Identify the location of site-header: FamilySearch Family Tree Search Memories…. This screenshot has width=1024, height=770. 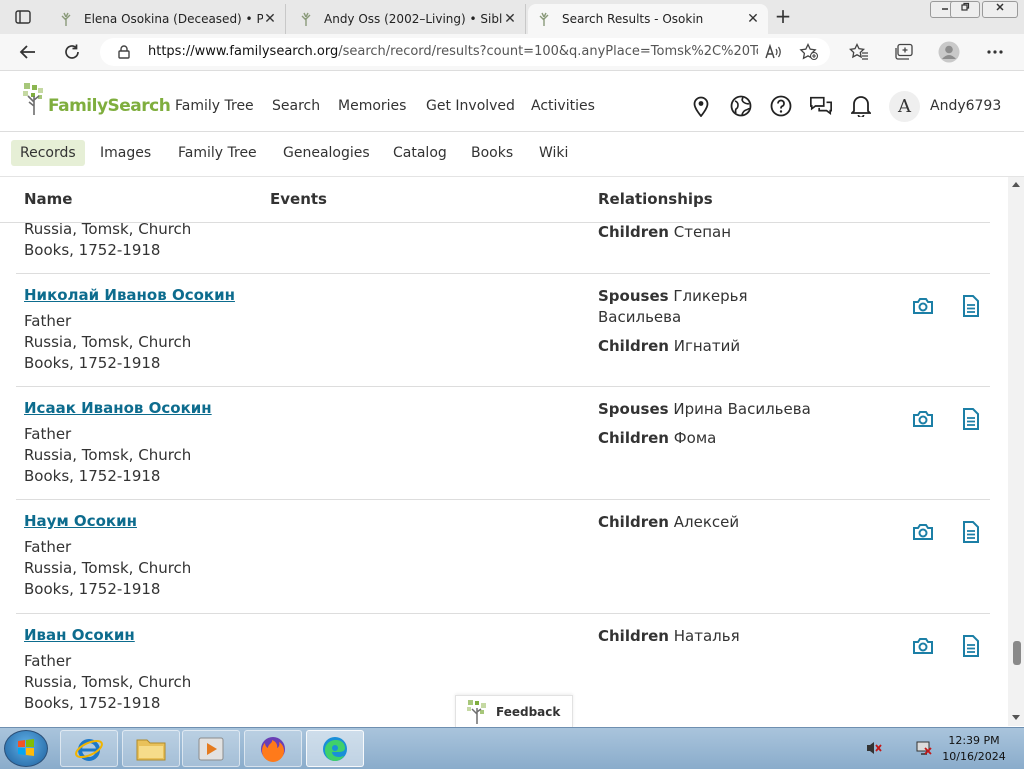
(512, 101).